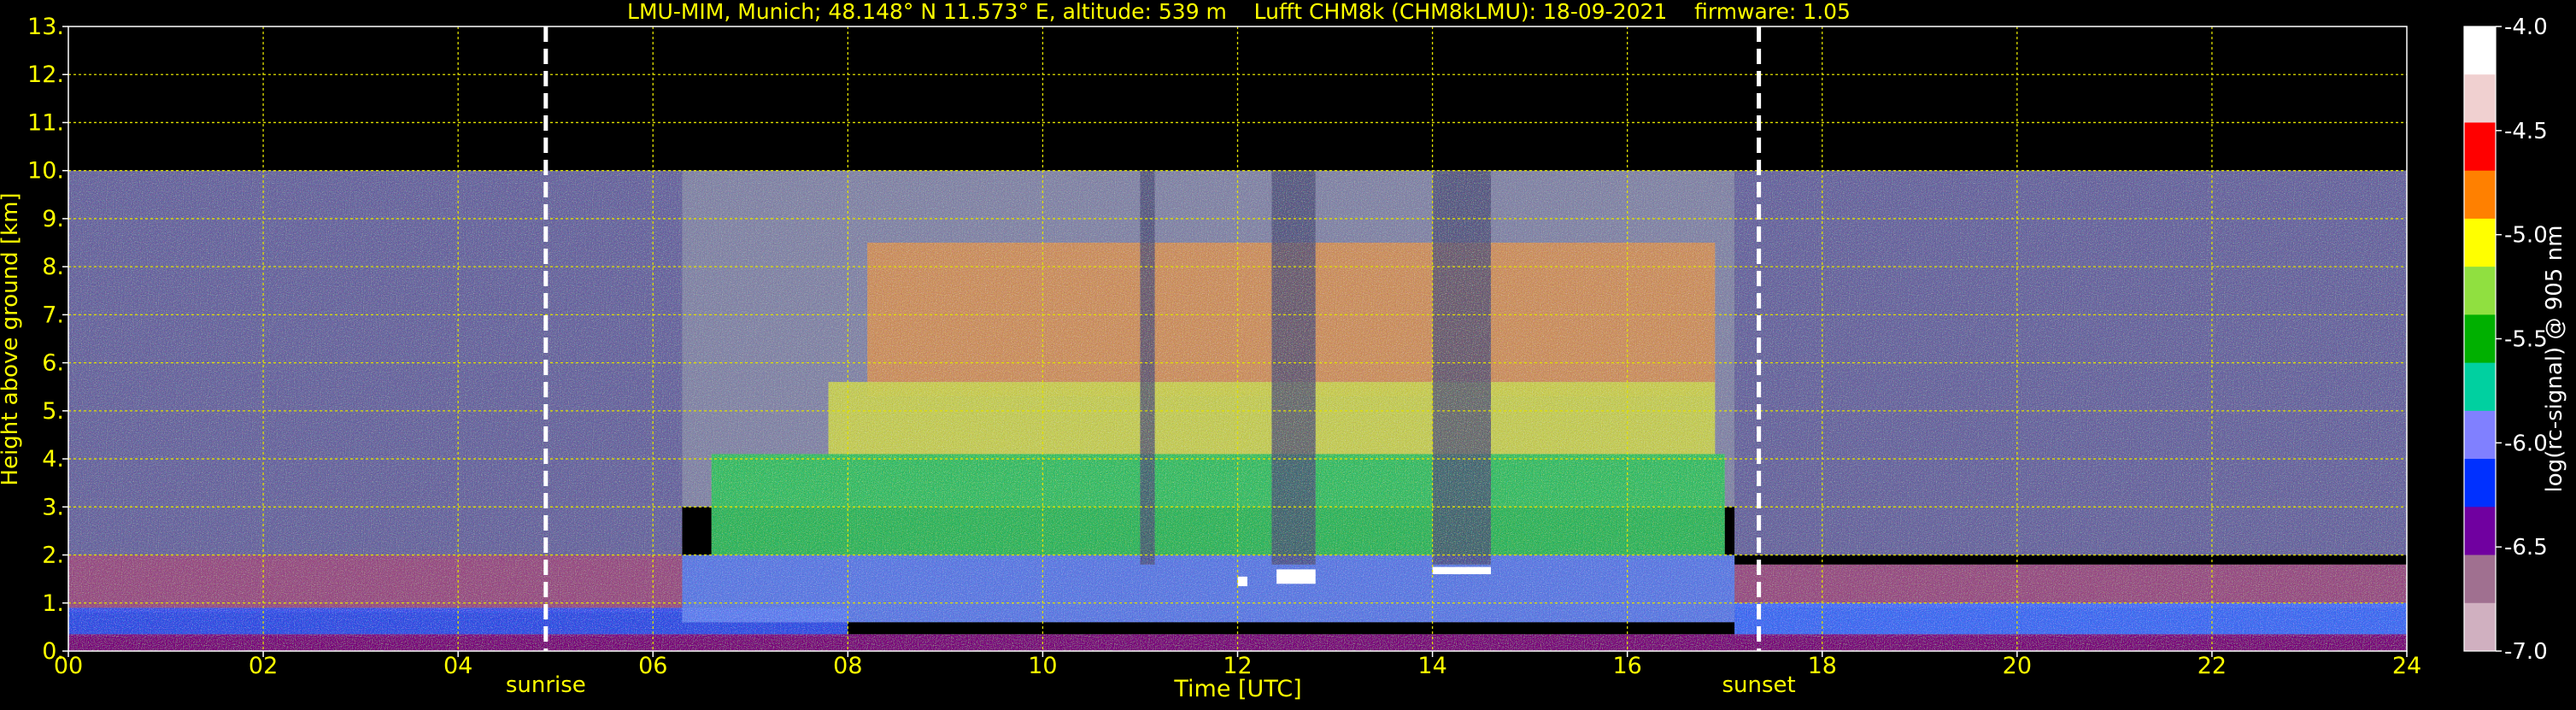 The image size is (2576, 710). Describe the element at coordinates (2526, 27) in the screenshot. I see `colorbar-tick-label--4.0: -4.0` at that location.